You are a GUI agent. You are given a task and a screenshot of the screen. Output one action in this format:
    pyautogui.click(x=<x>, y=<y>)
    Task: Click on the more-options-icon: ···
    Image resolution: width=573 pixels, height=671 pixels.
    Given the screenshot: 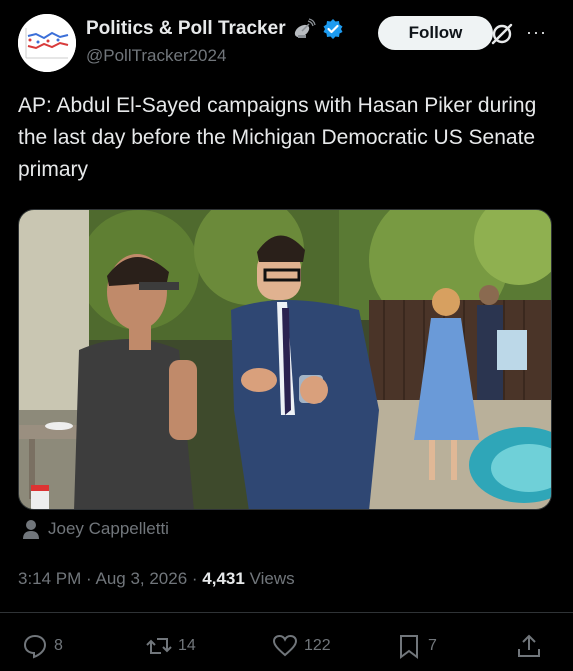 What is the action you would take?
    pyautogui.click(x=536, y=32)
    